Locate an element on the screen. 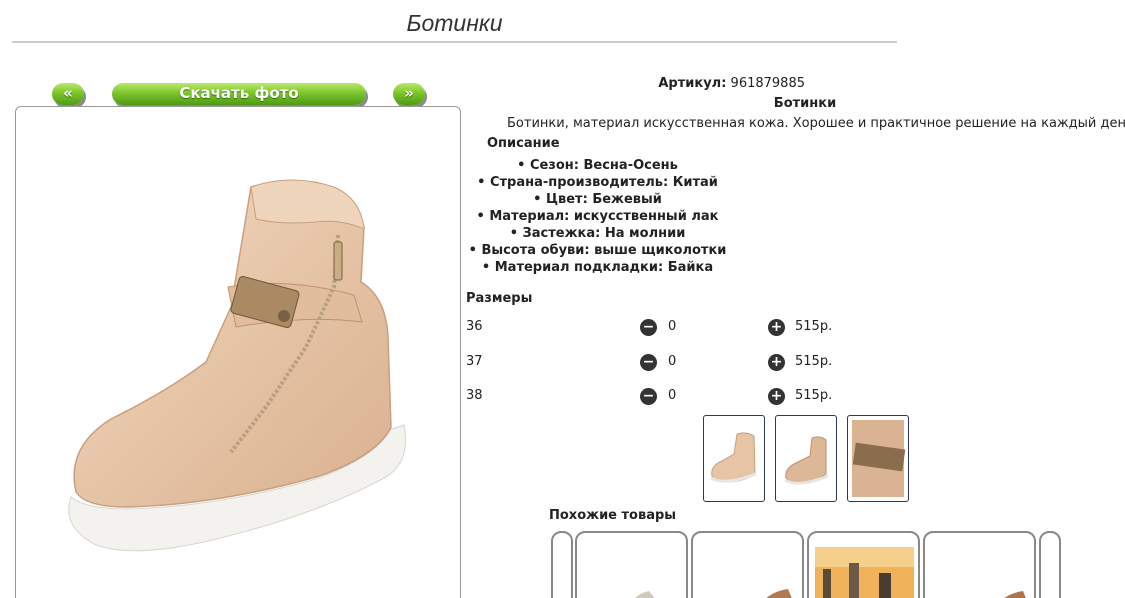  size-label: 37 is located at coordinates (474, 361).